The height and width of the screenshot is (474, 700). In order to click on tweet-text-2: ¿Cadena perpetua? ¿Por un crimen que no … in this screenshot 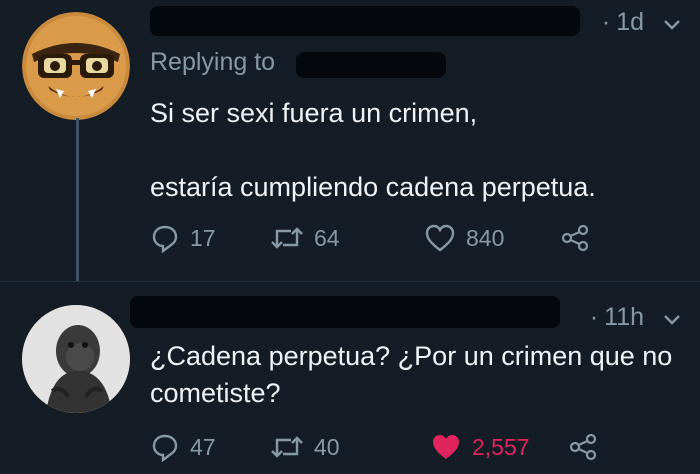, I will do `click(411, 374)`.